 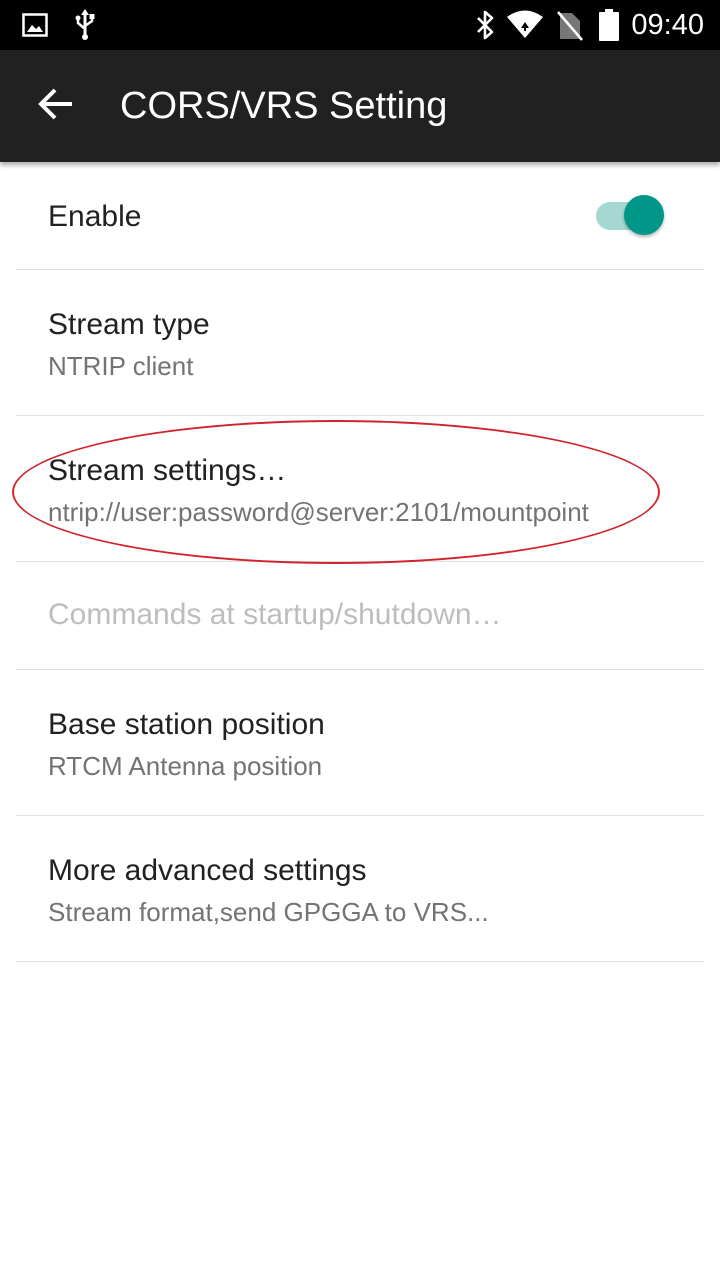 What do you see at coordinates (85, 25) in the screenshot?
I see `usb-icon` at bounding box center [85, 25].